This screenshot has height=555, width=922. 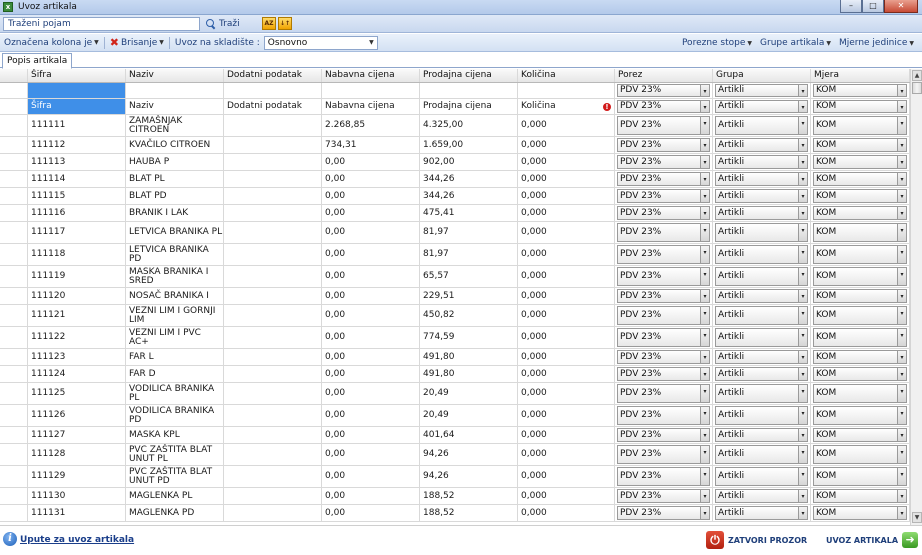 What do you see at coordinates (101, 24) in the screenshot?
I see `search-input: Traženi pojam` at bounding box center [101, 24].